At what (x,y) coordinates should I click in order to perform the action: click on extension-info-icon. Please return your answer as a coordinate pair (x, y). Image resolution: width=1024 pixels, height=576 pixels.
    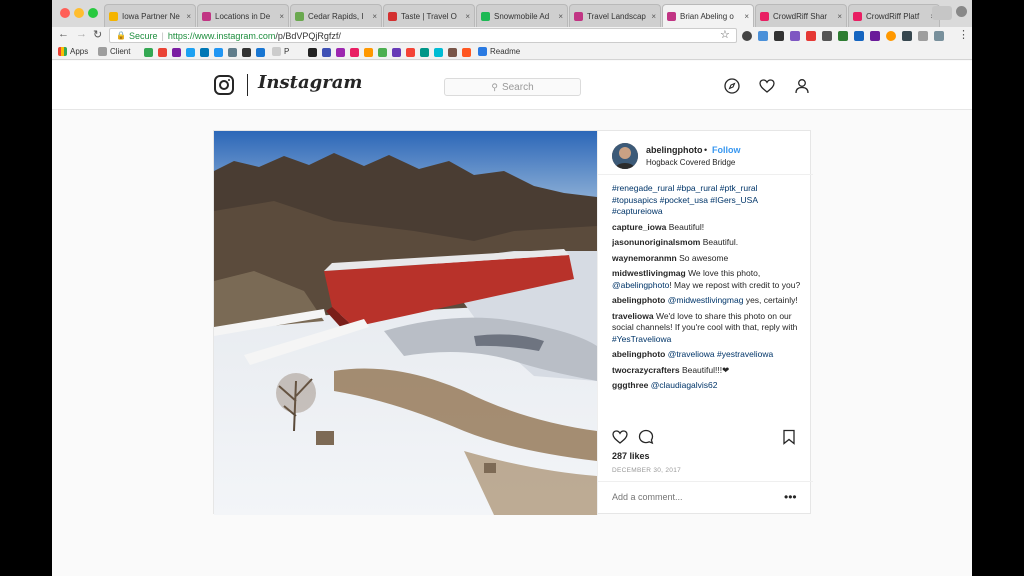
    Looking at the image, I should click on (747, 36).